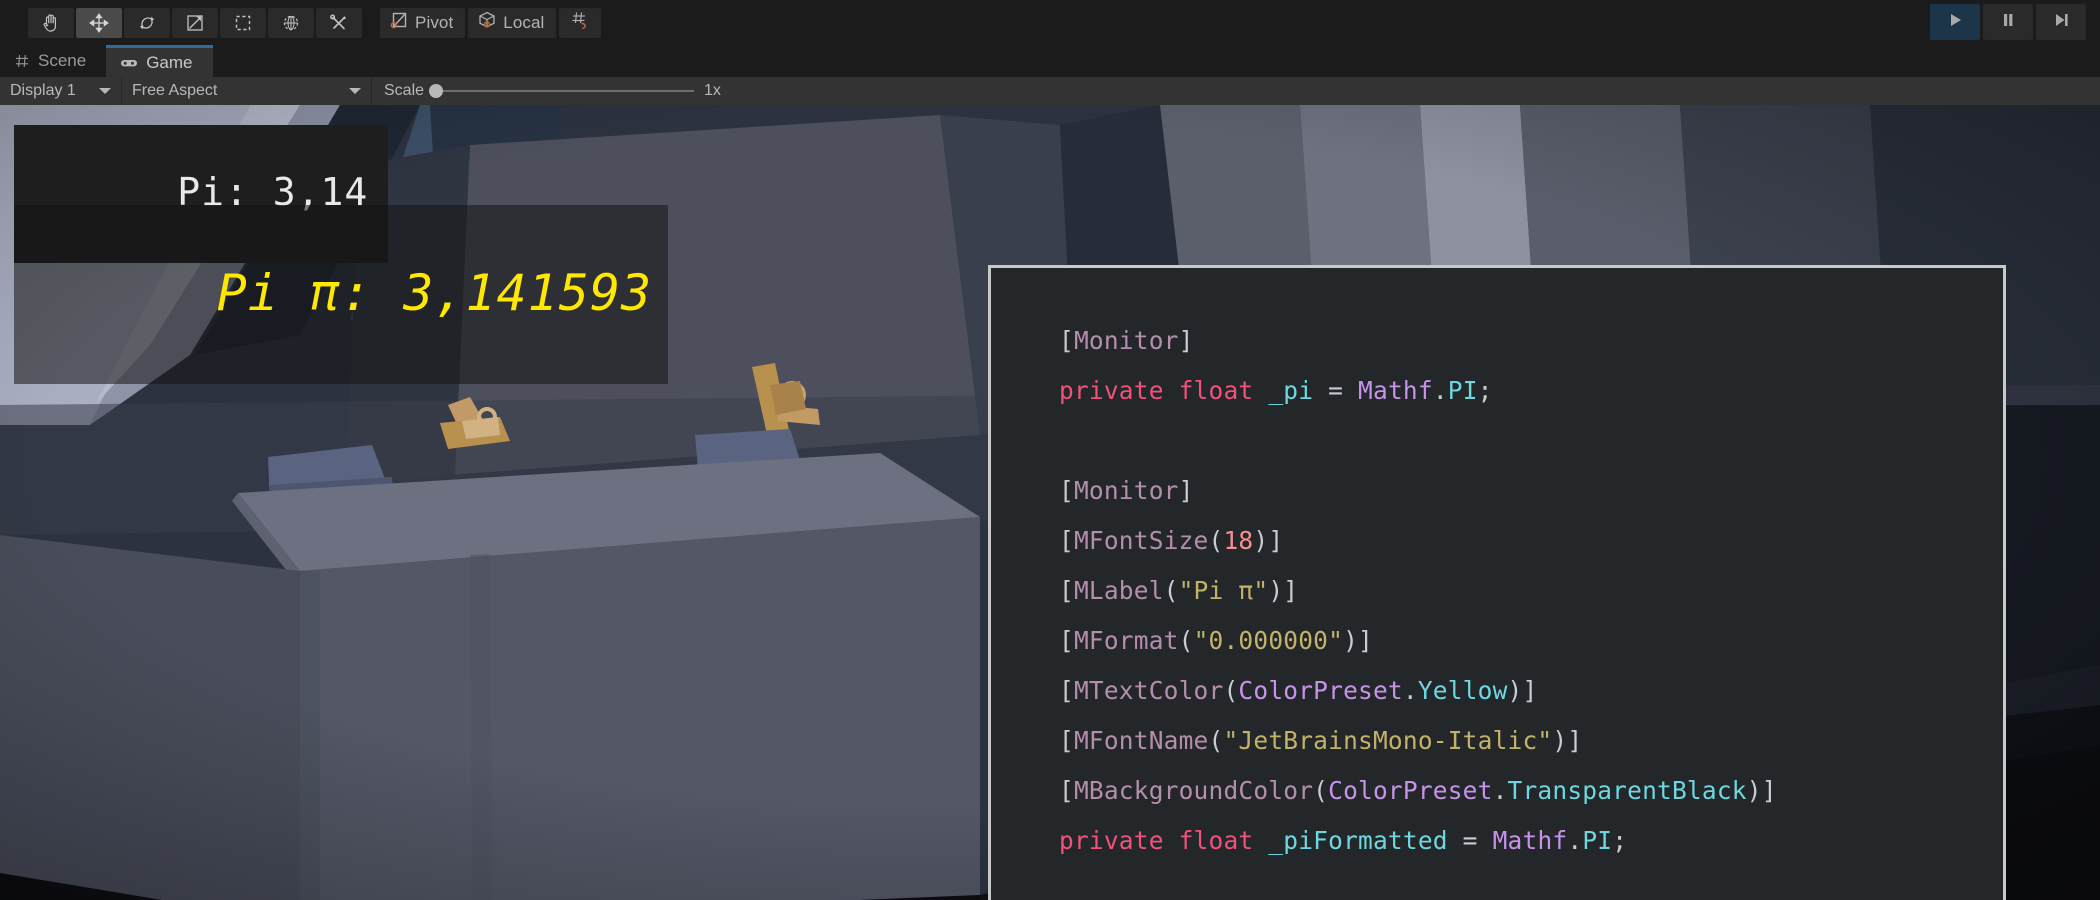 The height and width of the screenshot is (900, 2100). What do you see at coordinates (1955, 22) in the screenshot?
I see `play-button` at bounding box center [1955, 22].